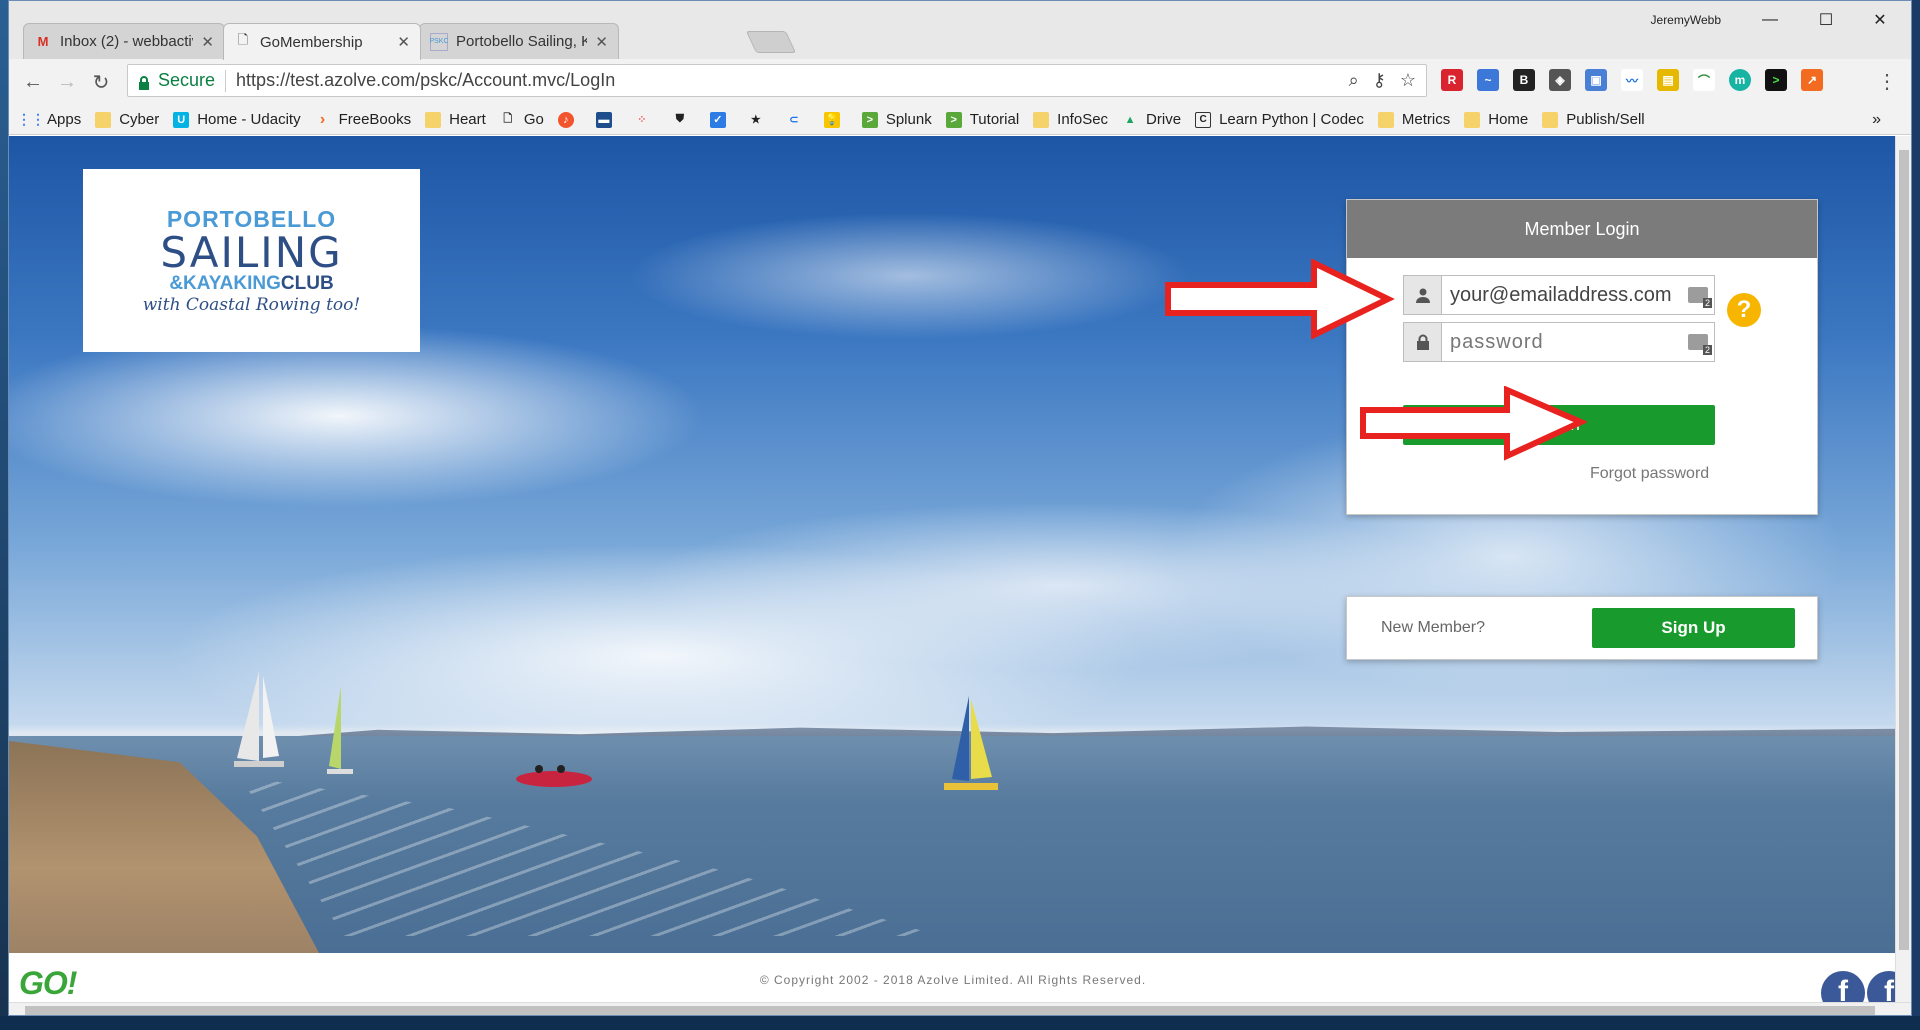 The width and height of the screenshot is (1920, 1030). What do you see at coordinates (237, 119) in the screenshot?
I see `bookmark-udacity: U Home - Udacity` at bounding box center [237, 119].